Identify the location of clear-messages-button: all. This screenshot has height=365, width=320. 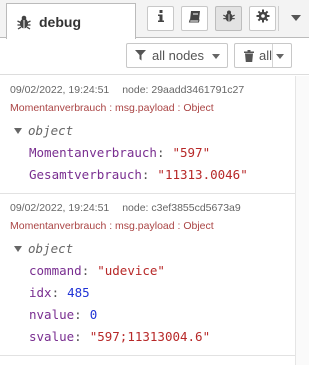
(263, 55).